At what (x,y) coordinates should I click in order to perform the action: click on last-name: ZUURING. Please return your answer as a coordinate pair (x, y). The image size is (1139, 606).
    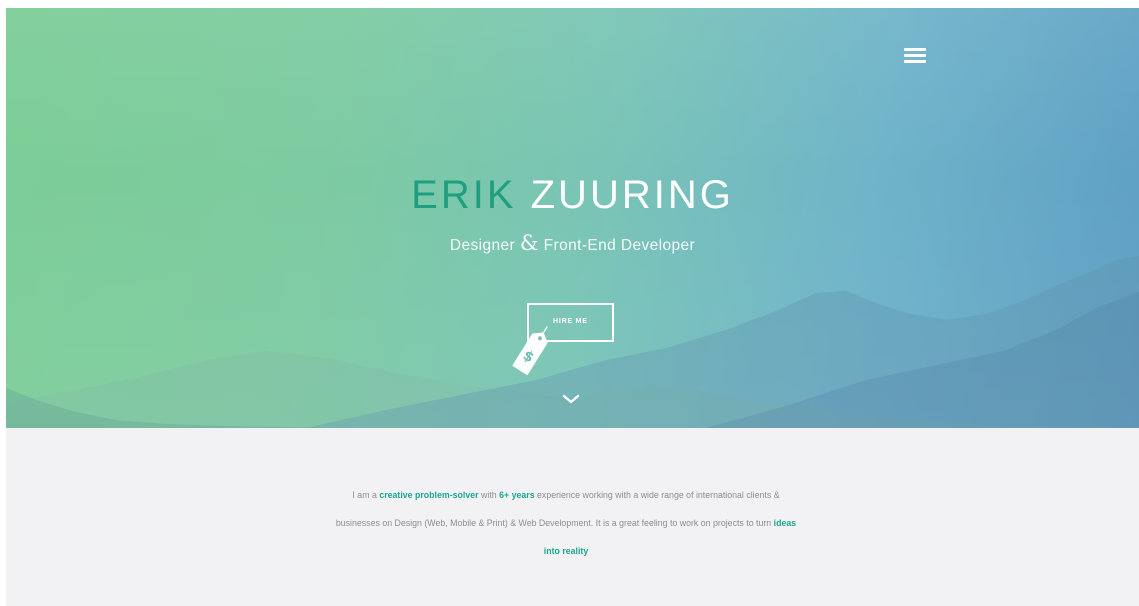
    Looking at the image, I should click on (632, 195).